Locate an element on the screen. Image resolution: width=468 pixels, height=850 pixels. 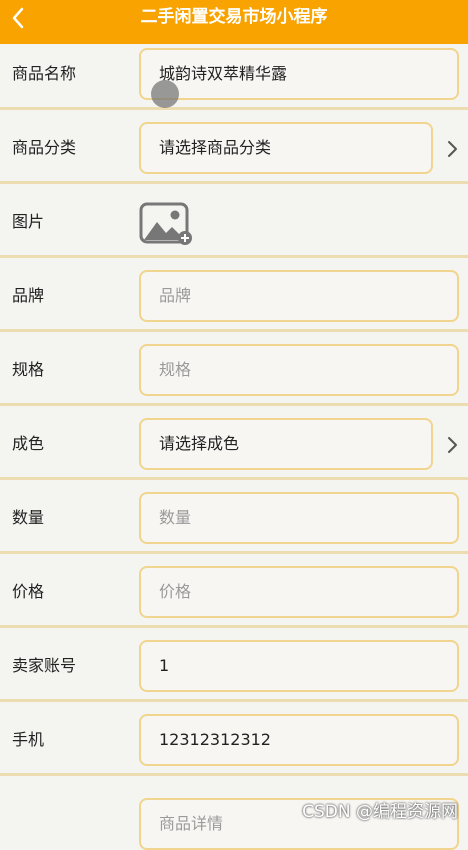
category-label: 商品分类 is located at coordinates (44, 148).